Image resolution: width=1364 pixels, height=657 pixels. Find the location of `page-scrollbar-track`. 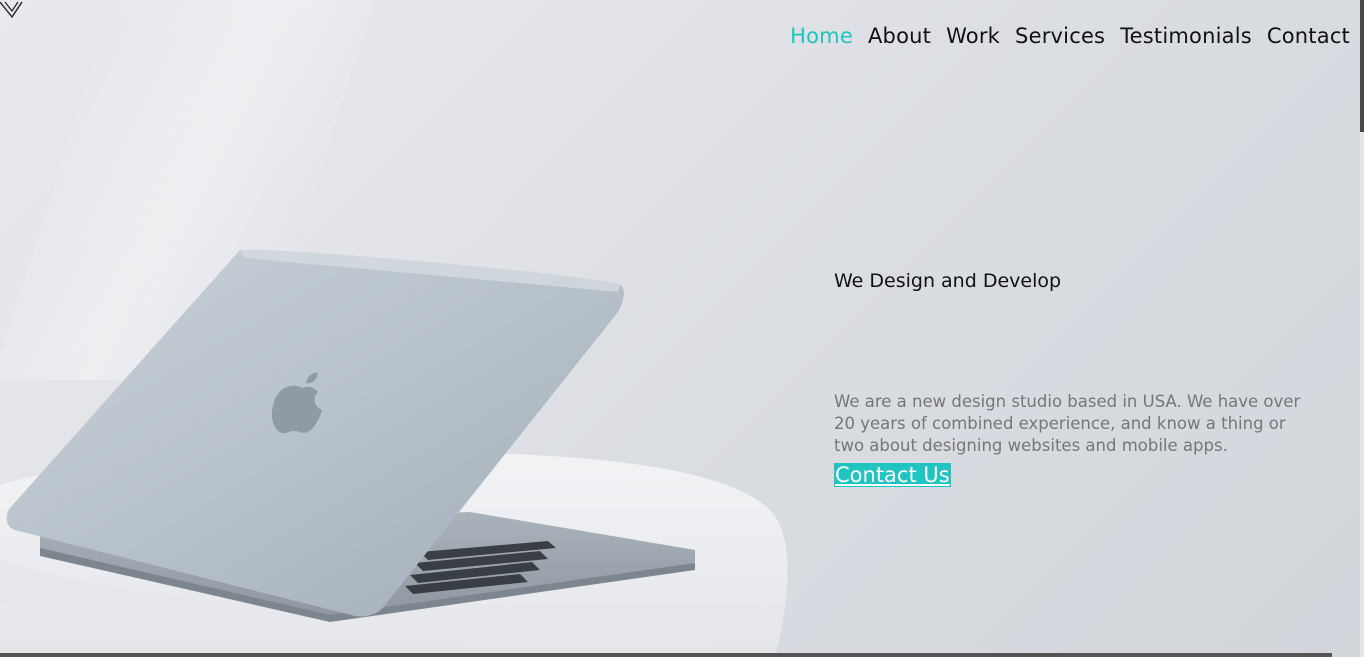

page-scrollbar-track is located at coordinates (1362, 328).